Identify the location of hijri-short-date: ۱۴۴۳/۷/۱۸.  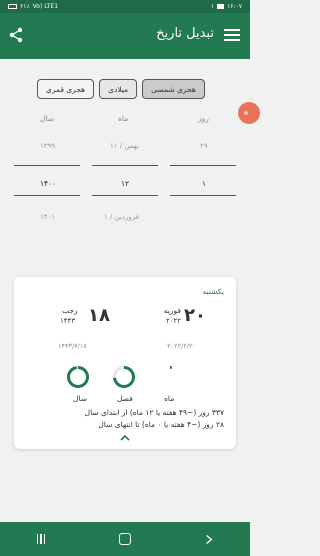
(72, 346).